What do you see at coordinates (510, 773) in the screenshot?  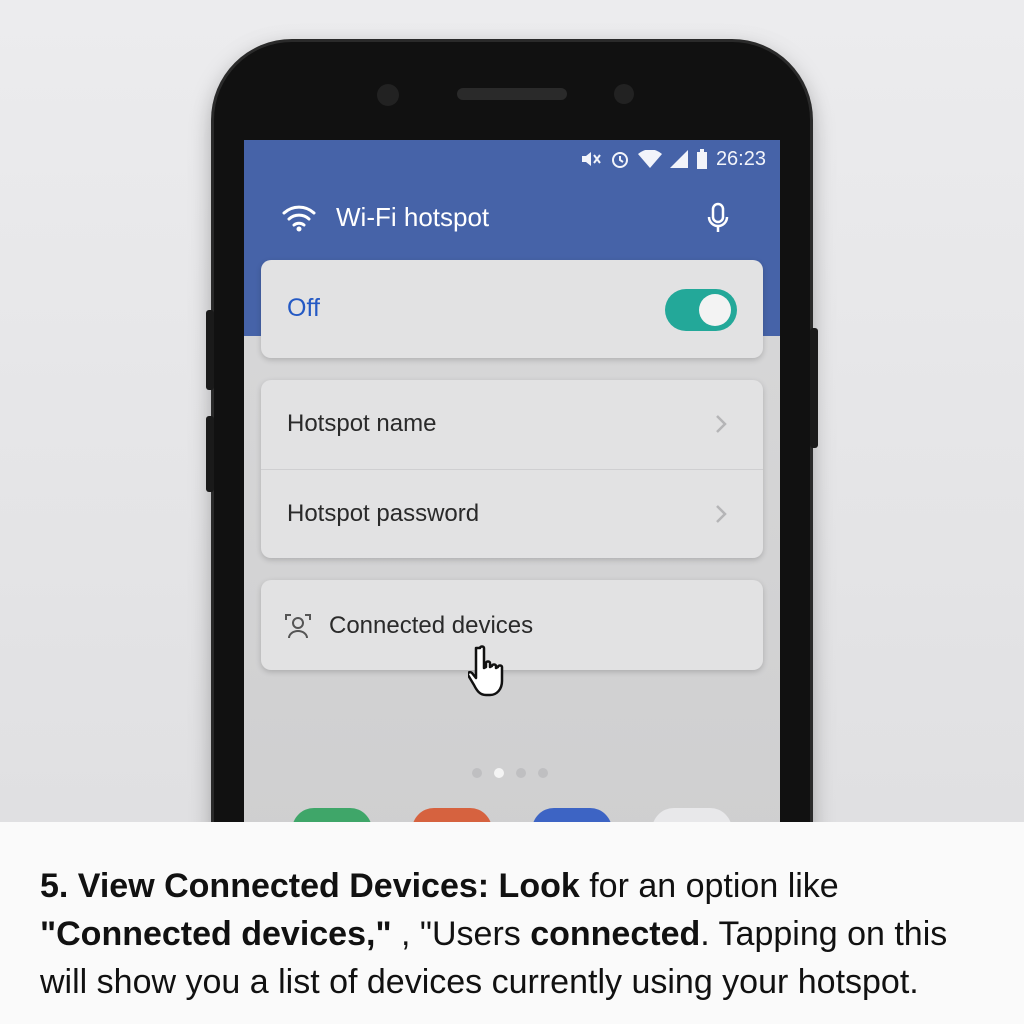 I see `page-indicator` at bounding box center [510, 773].